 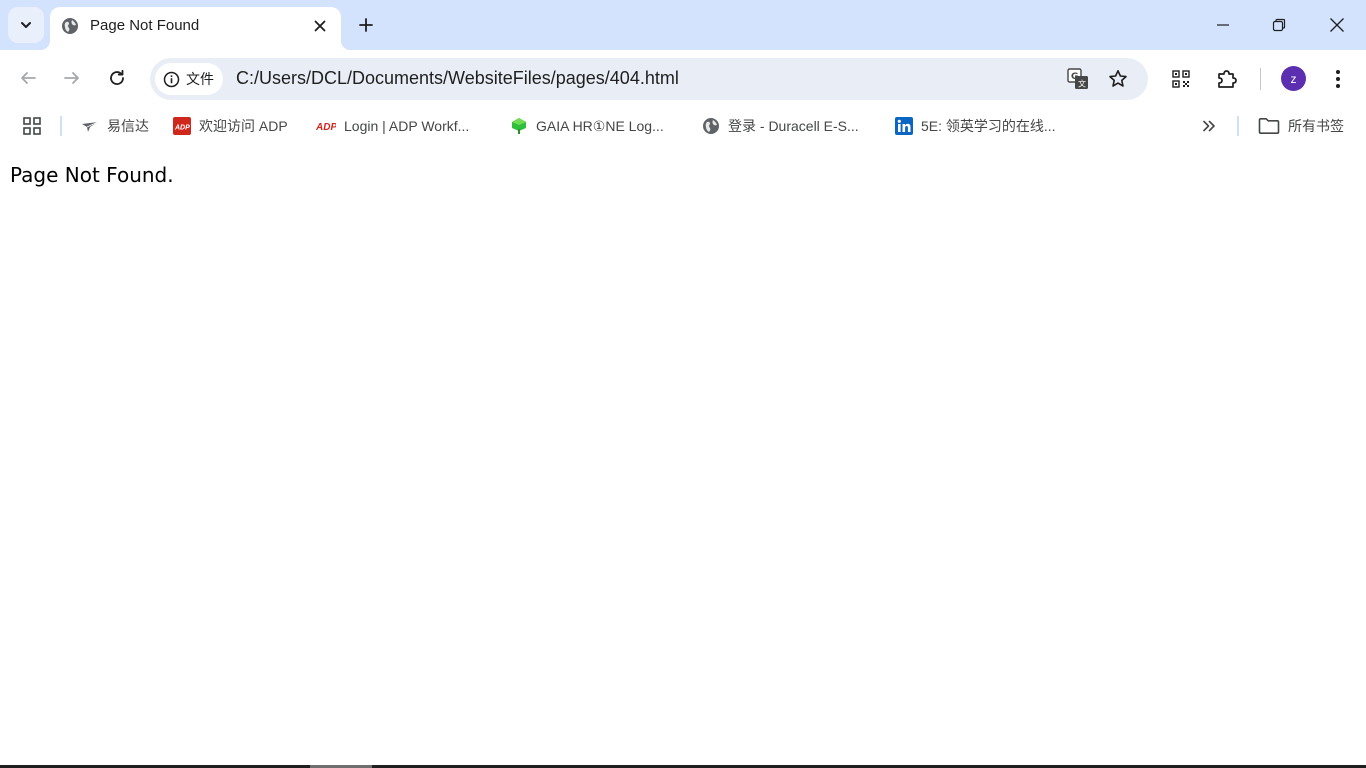 I want to click on reload-button, so click(x=117, y=78).